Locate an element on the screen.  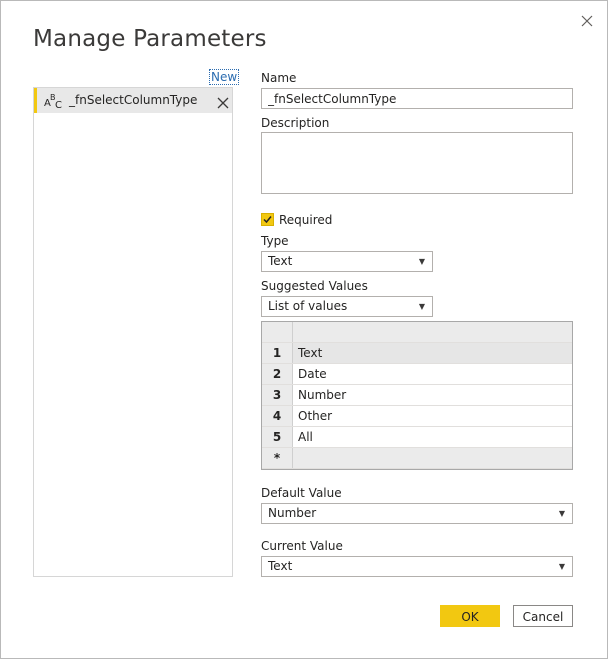
dialog-title: Manage Parameters is located at coordinates (150, 39).